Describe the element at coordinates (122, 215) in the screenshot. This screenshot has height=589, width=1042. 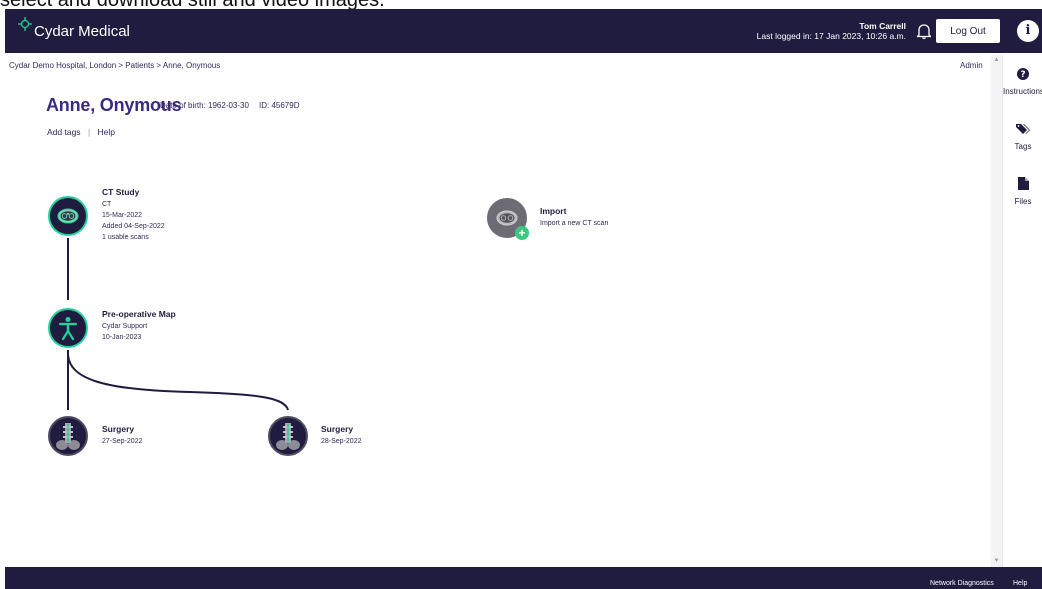
I see `ct-study-date: 15-Mar-2022` at that location.